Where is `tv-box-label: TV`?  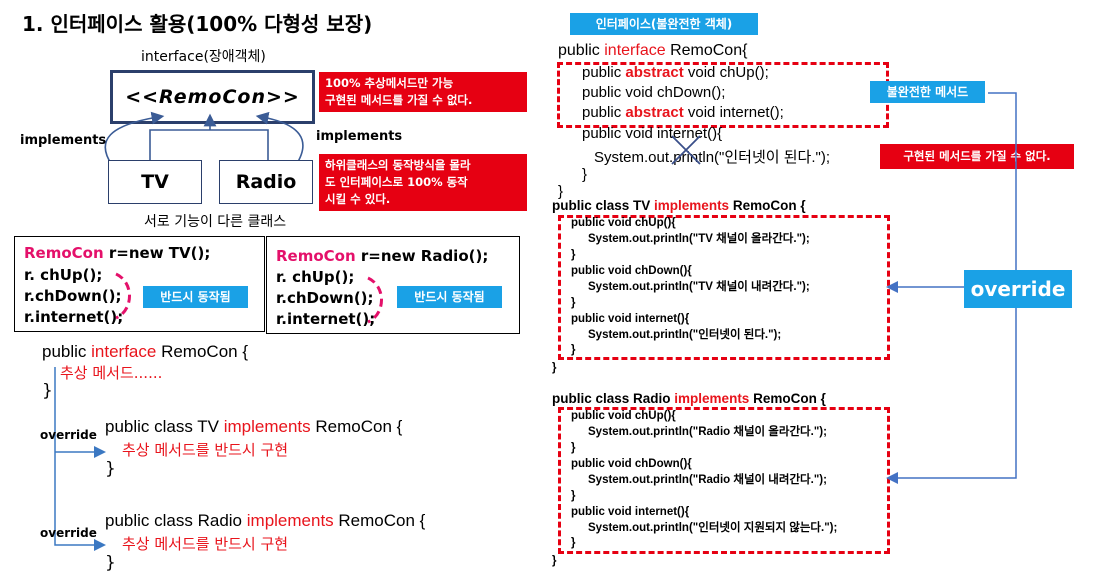 tv-box-label: TV is located at coordinates (155, 182).